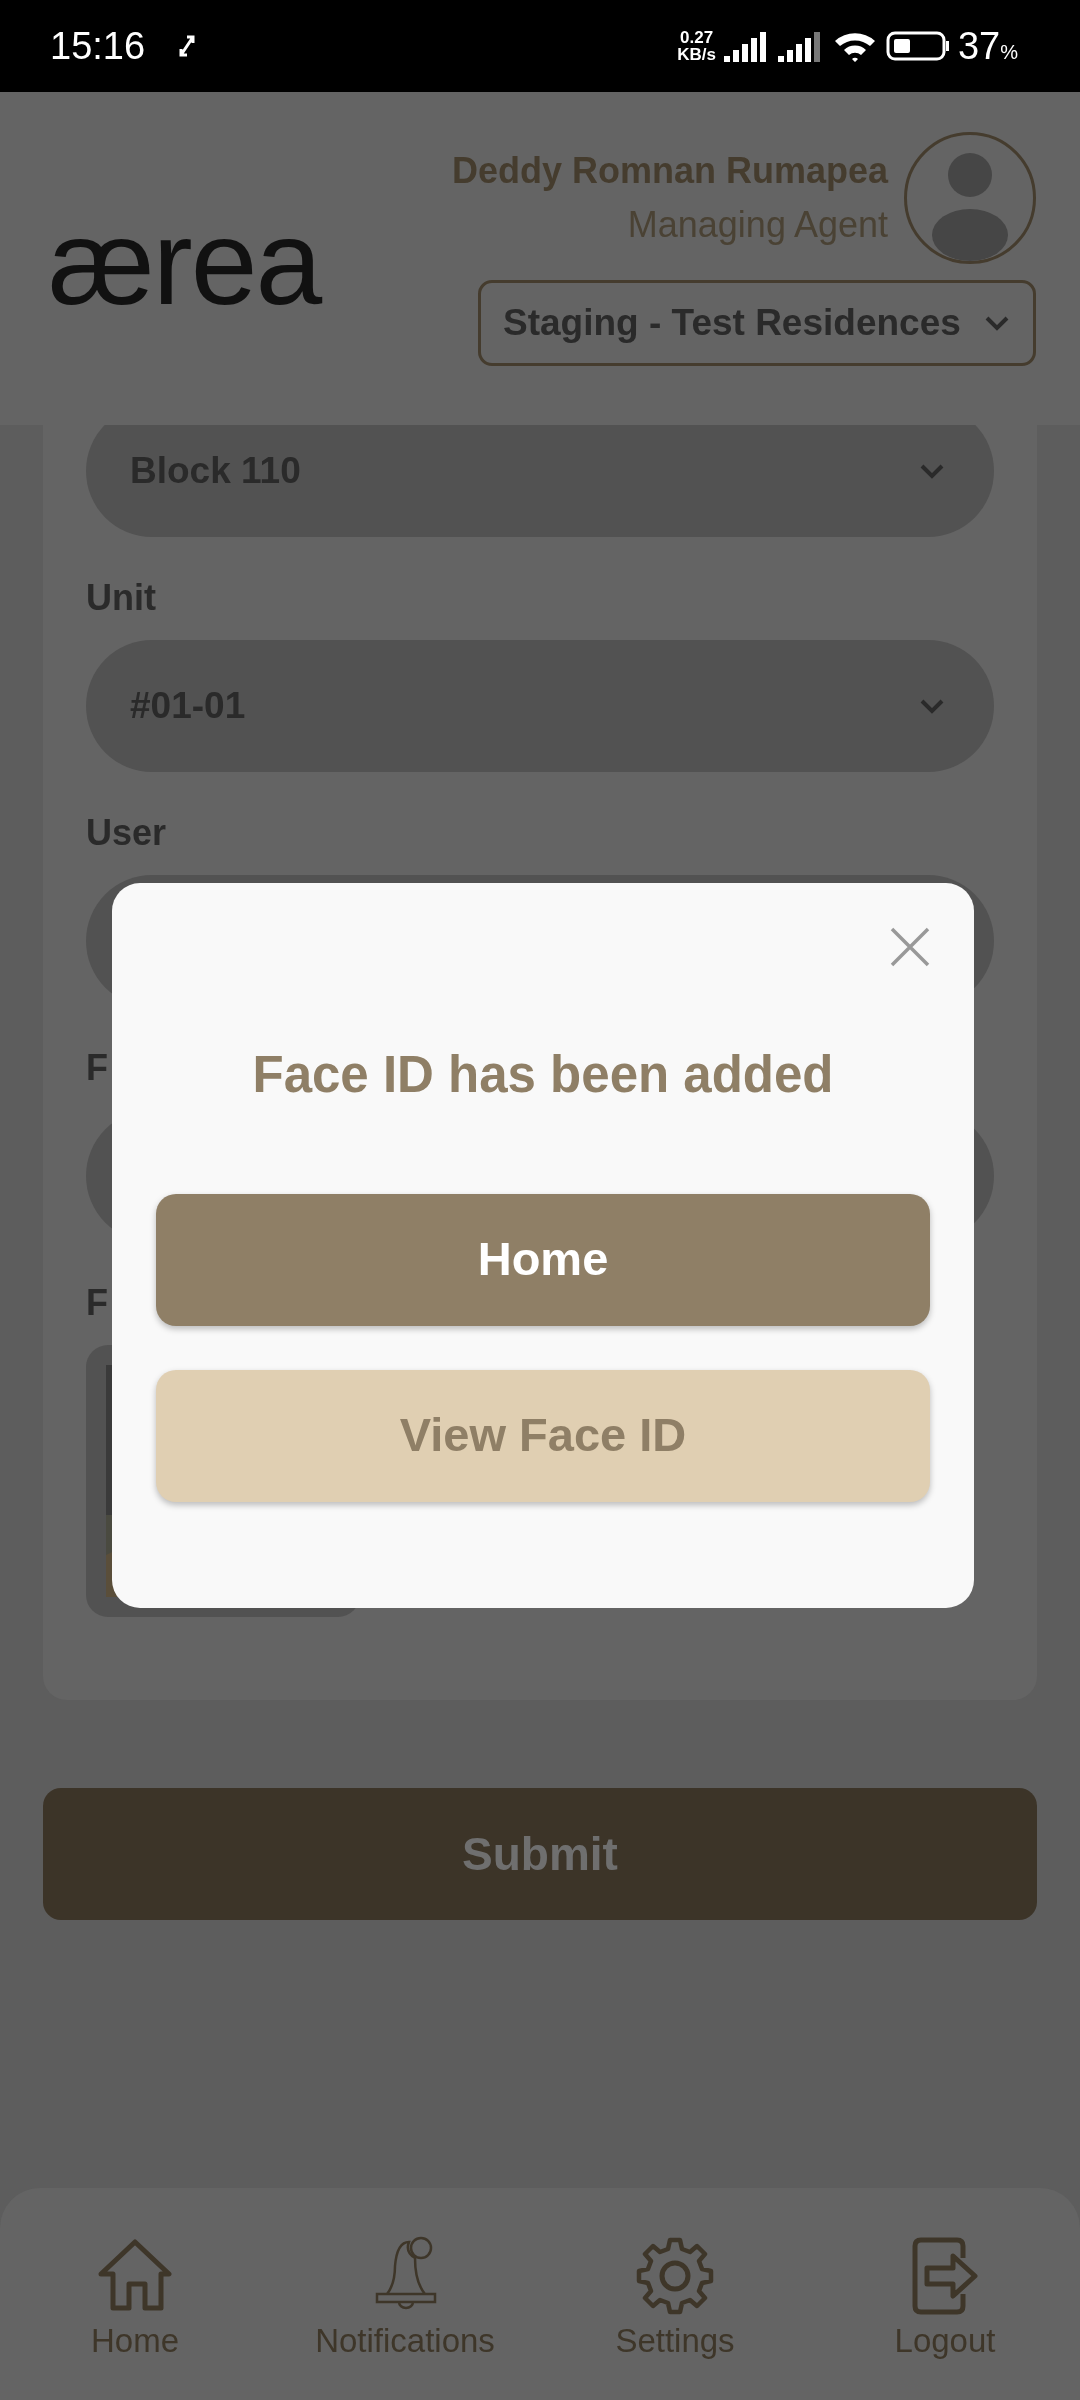 The image size is (1080, 2400). I want to click on close-button, so click(910, 947).